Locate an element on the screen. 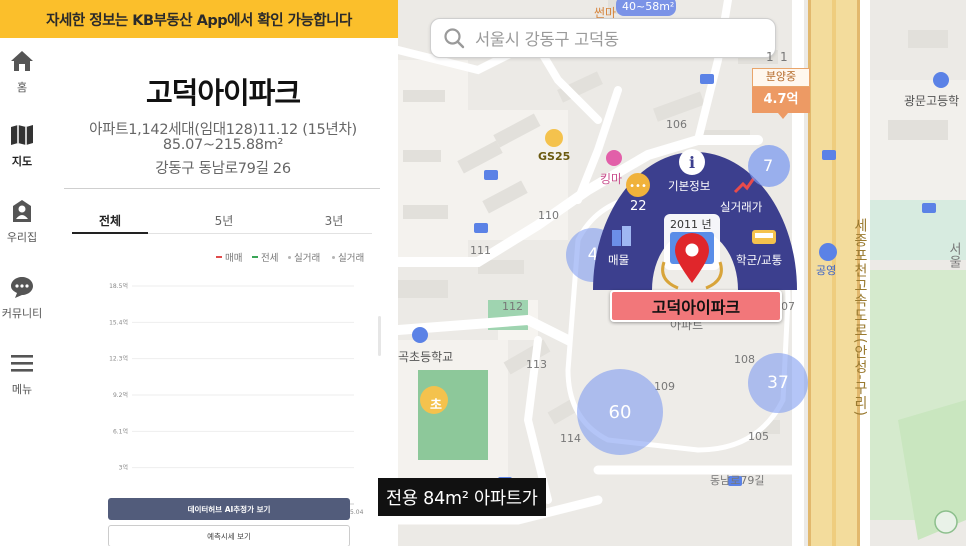 The height and width of the screenshot is (546, 966). fan-real-price: 실거래가 is located at coordinates (741, 207).